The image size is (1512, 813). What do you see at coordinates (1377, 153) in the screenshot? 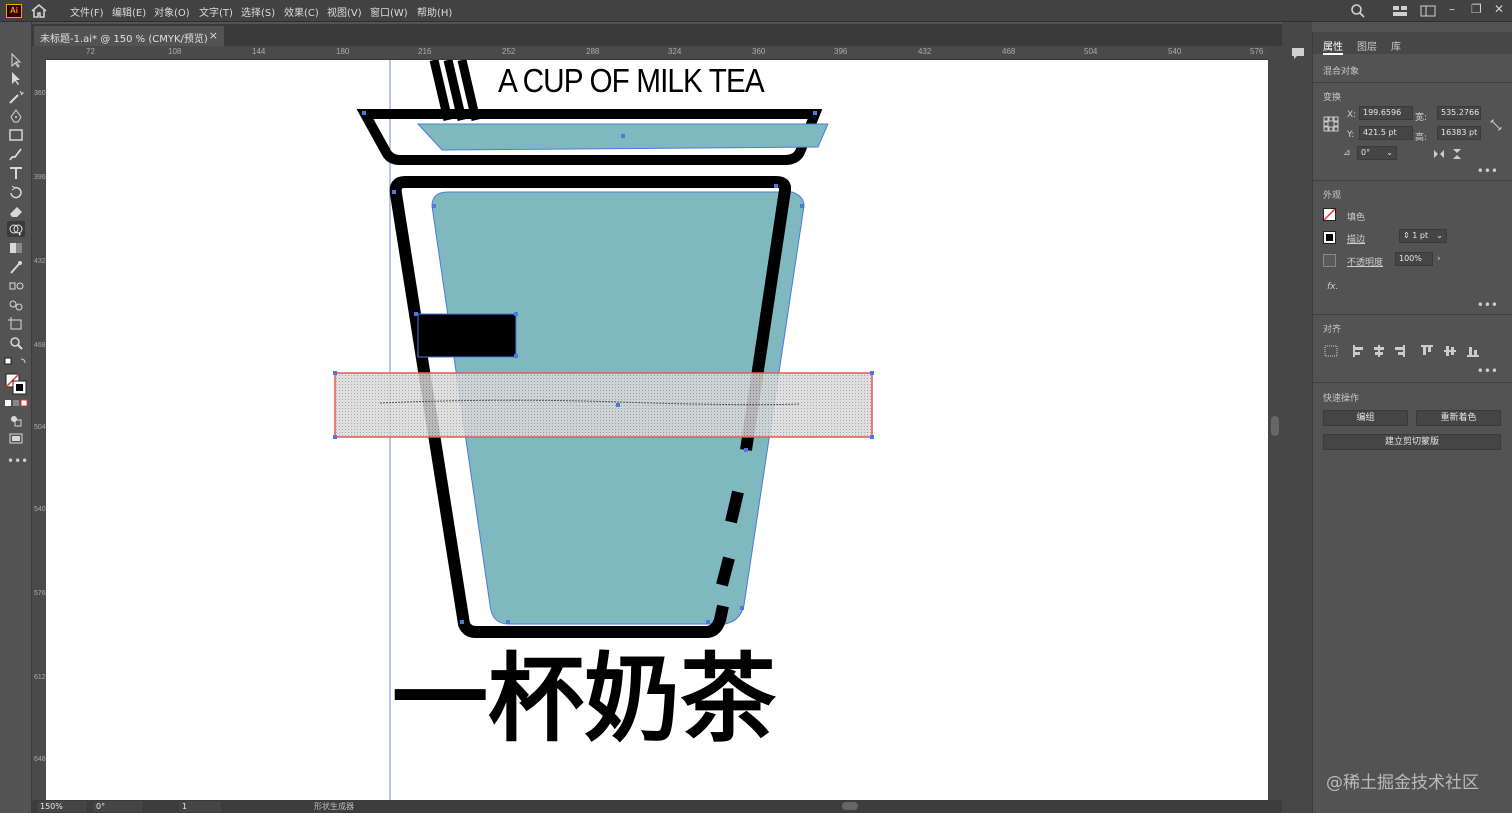
I see `angle-input: 0° ⌄` at bounding box center [1377, 153].